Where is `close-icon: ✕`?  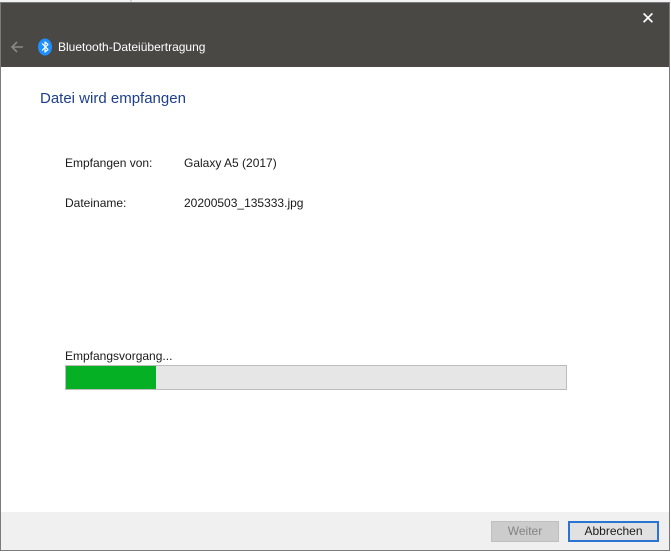 close-icon: ✕ is located at coordinates (648, 18).